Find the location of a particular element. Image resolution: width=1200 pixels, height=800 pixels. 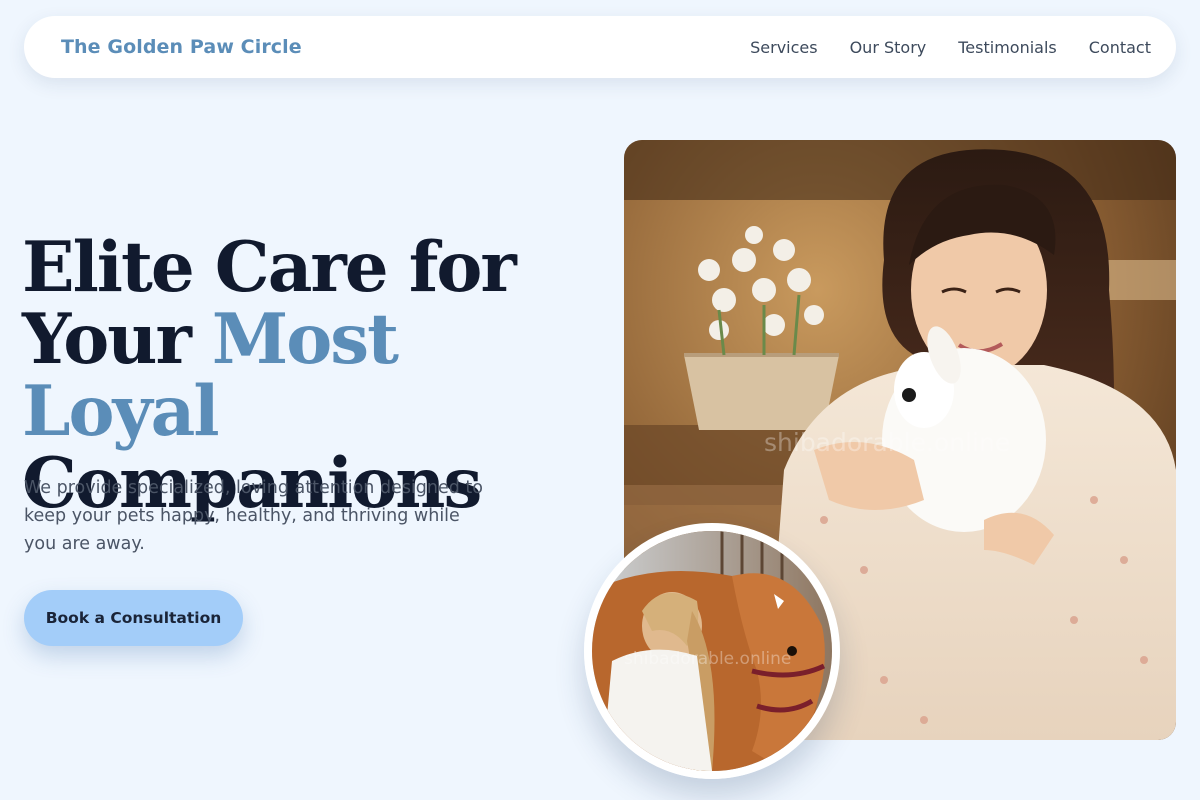

nav-link-testimonials: Testimonials is located at coordinates (1007, 47).